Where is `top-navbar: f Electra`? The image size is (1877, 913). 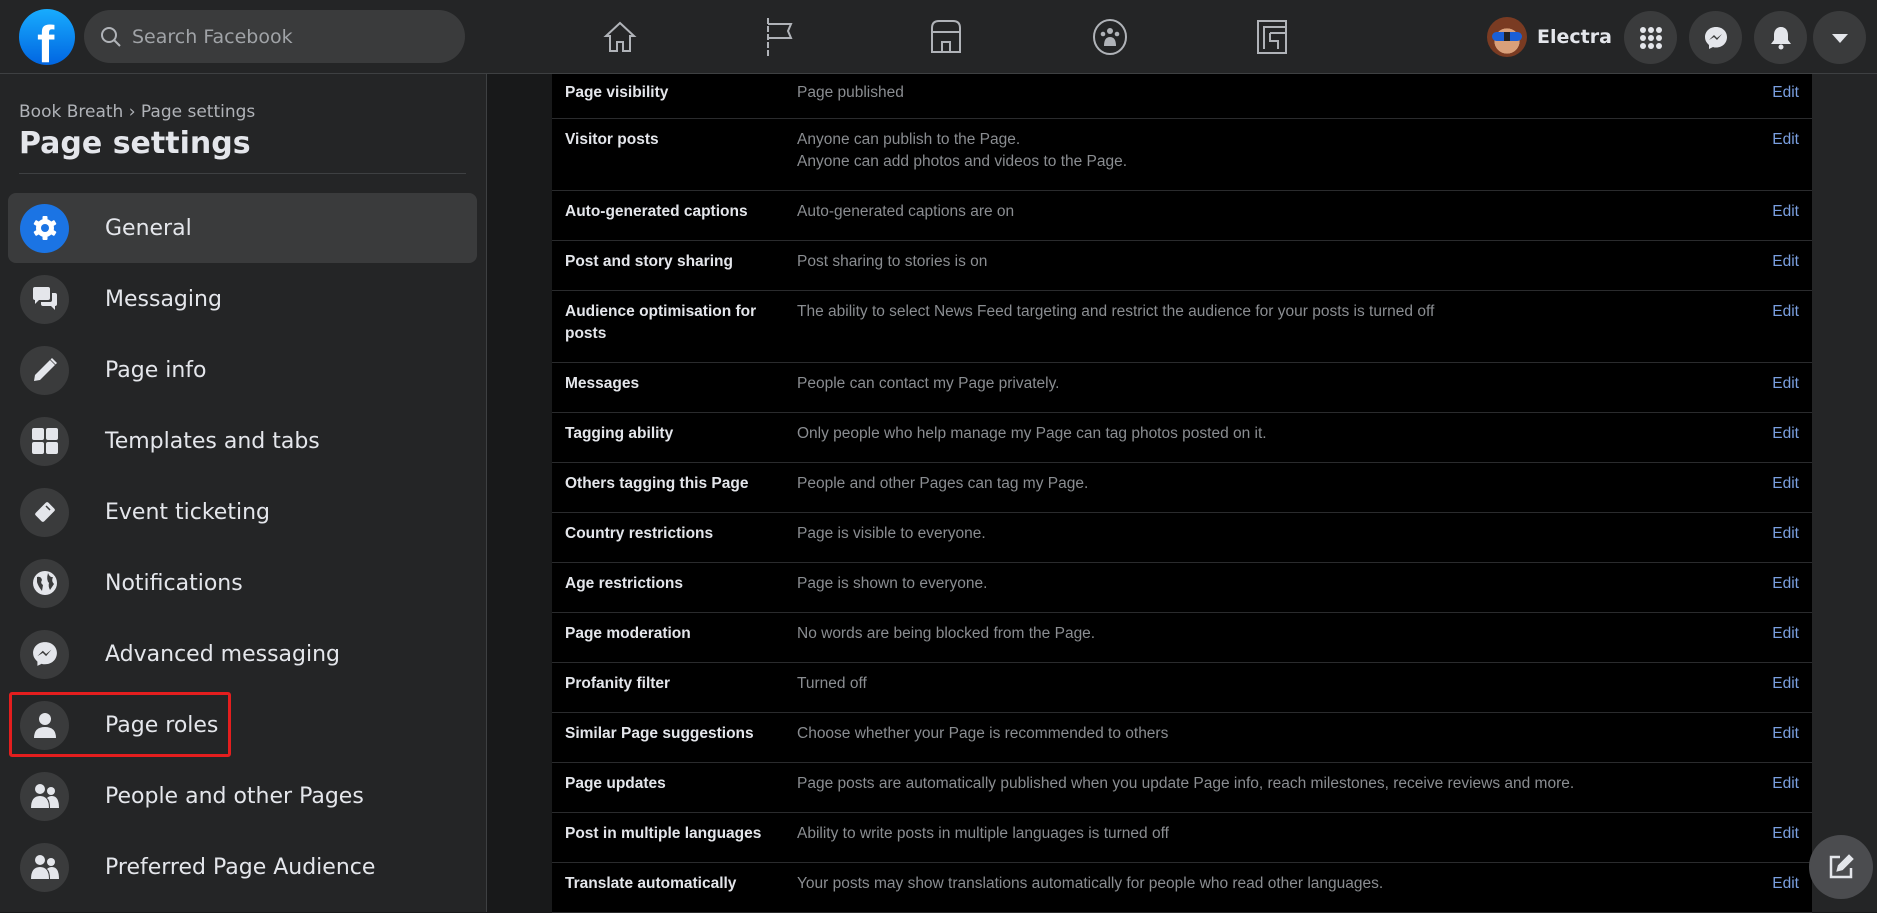 top-navbar: f Electra is located at coordinates (938, 37).